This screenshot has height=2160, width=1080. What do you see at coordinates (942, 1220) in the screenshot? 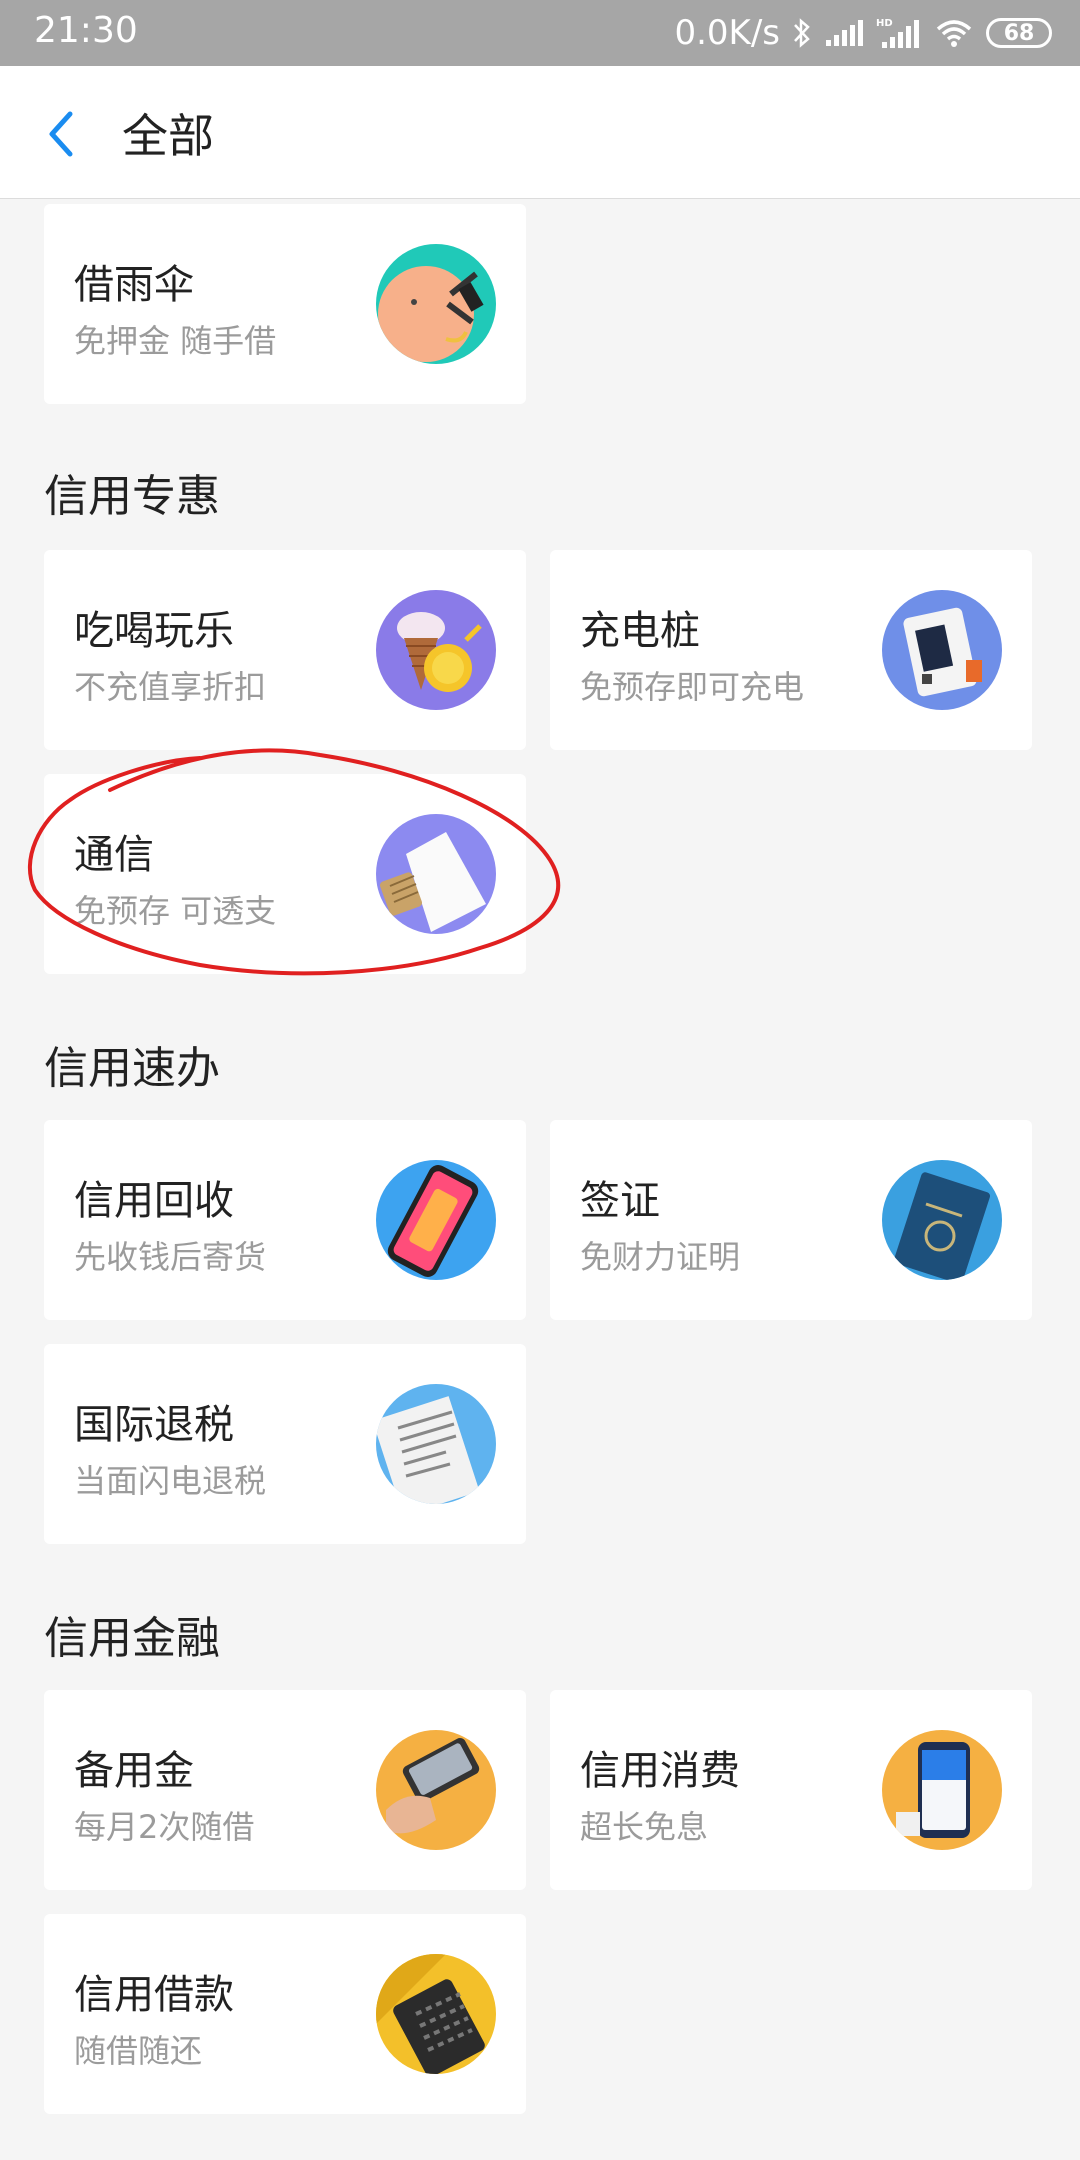
I see `passport-icon` at bounding box center [942, 1220].